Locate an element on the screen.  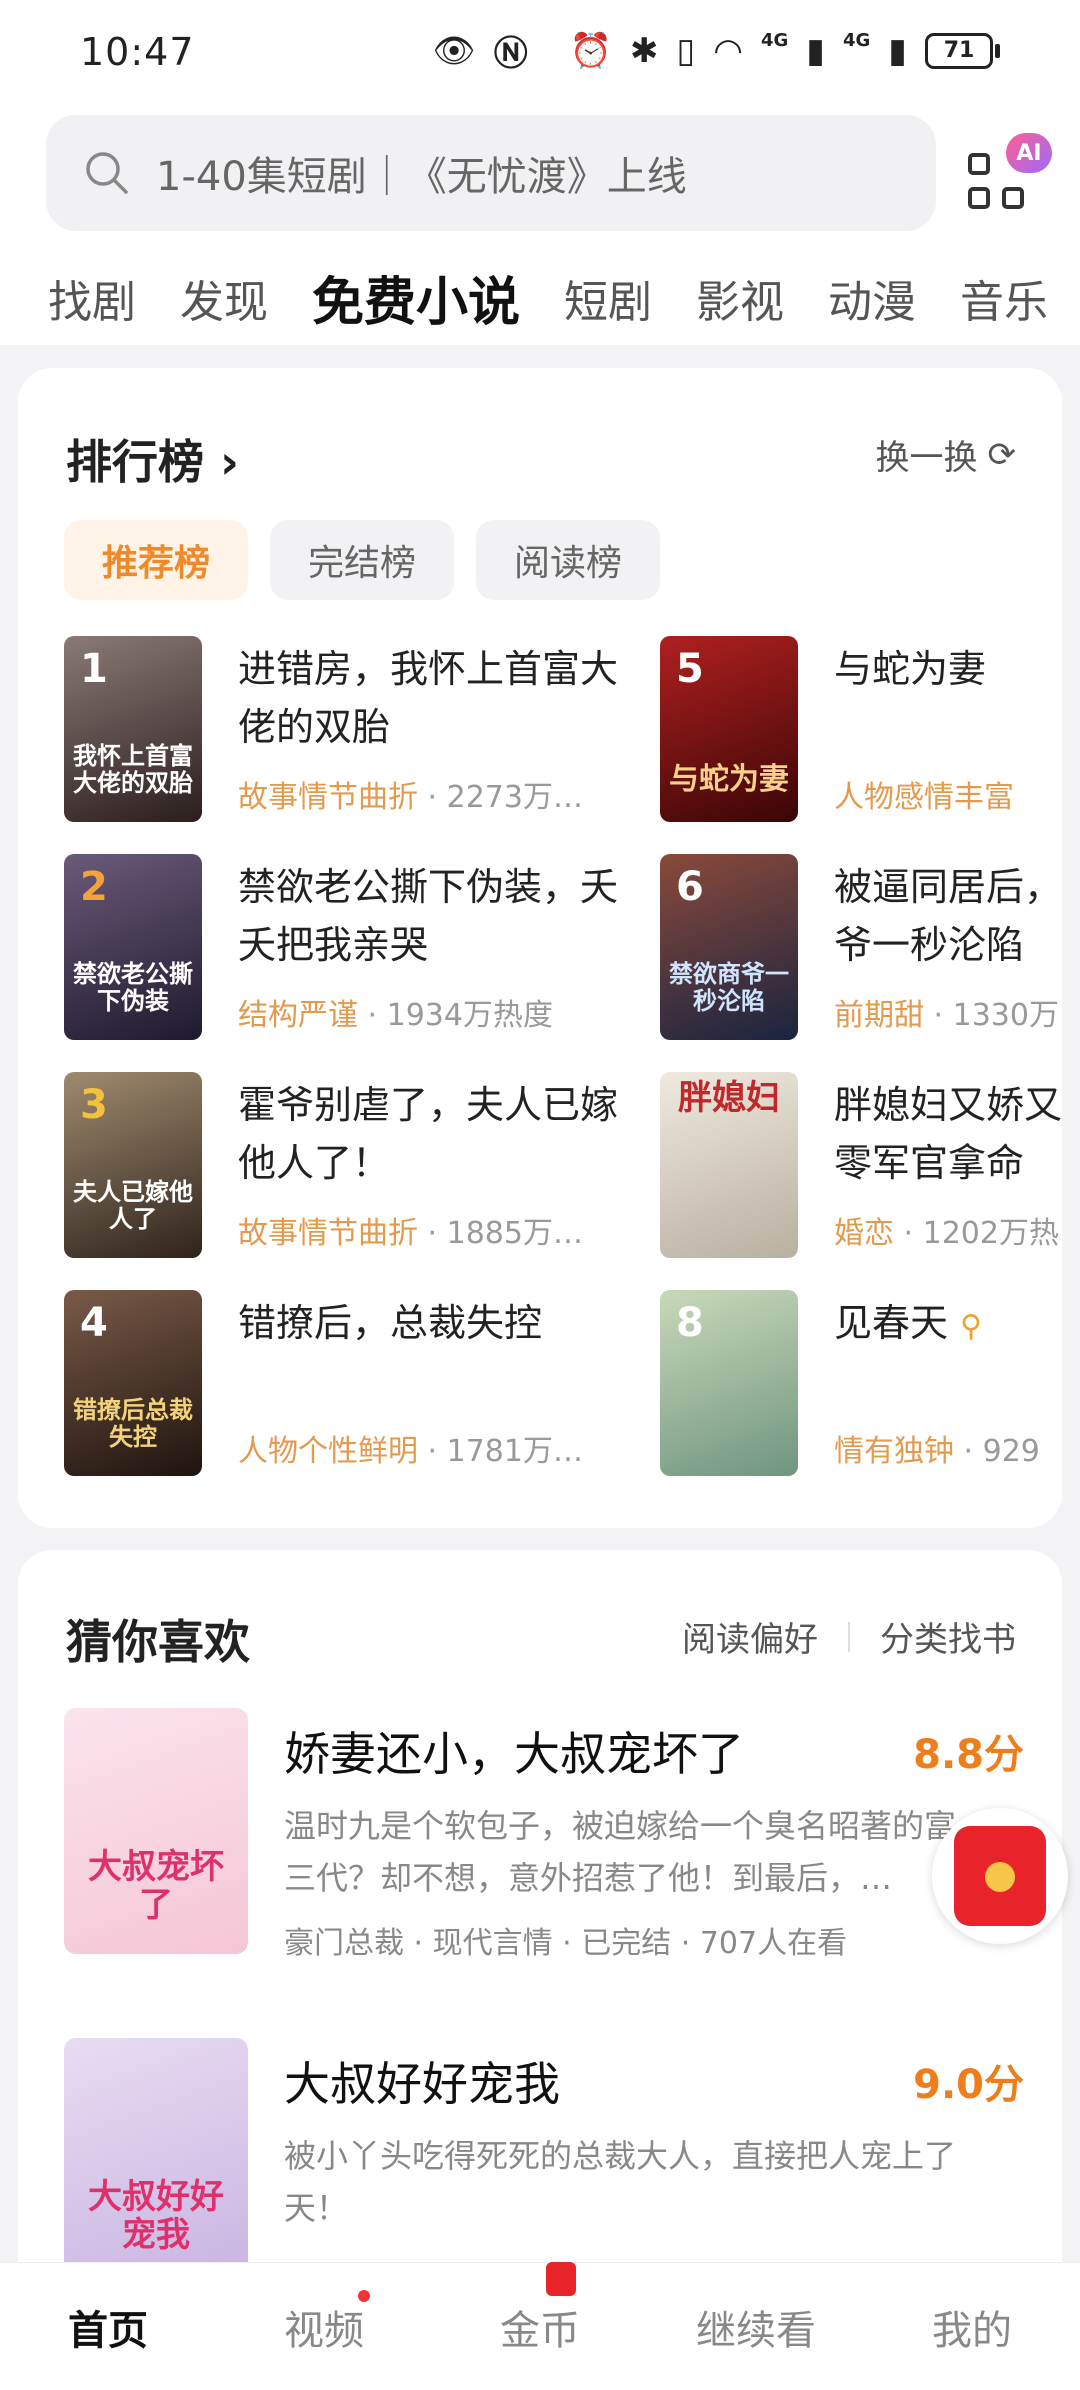
book-meta: 婚恋 · 1202万热 is located at coordinates (949, 1230).